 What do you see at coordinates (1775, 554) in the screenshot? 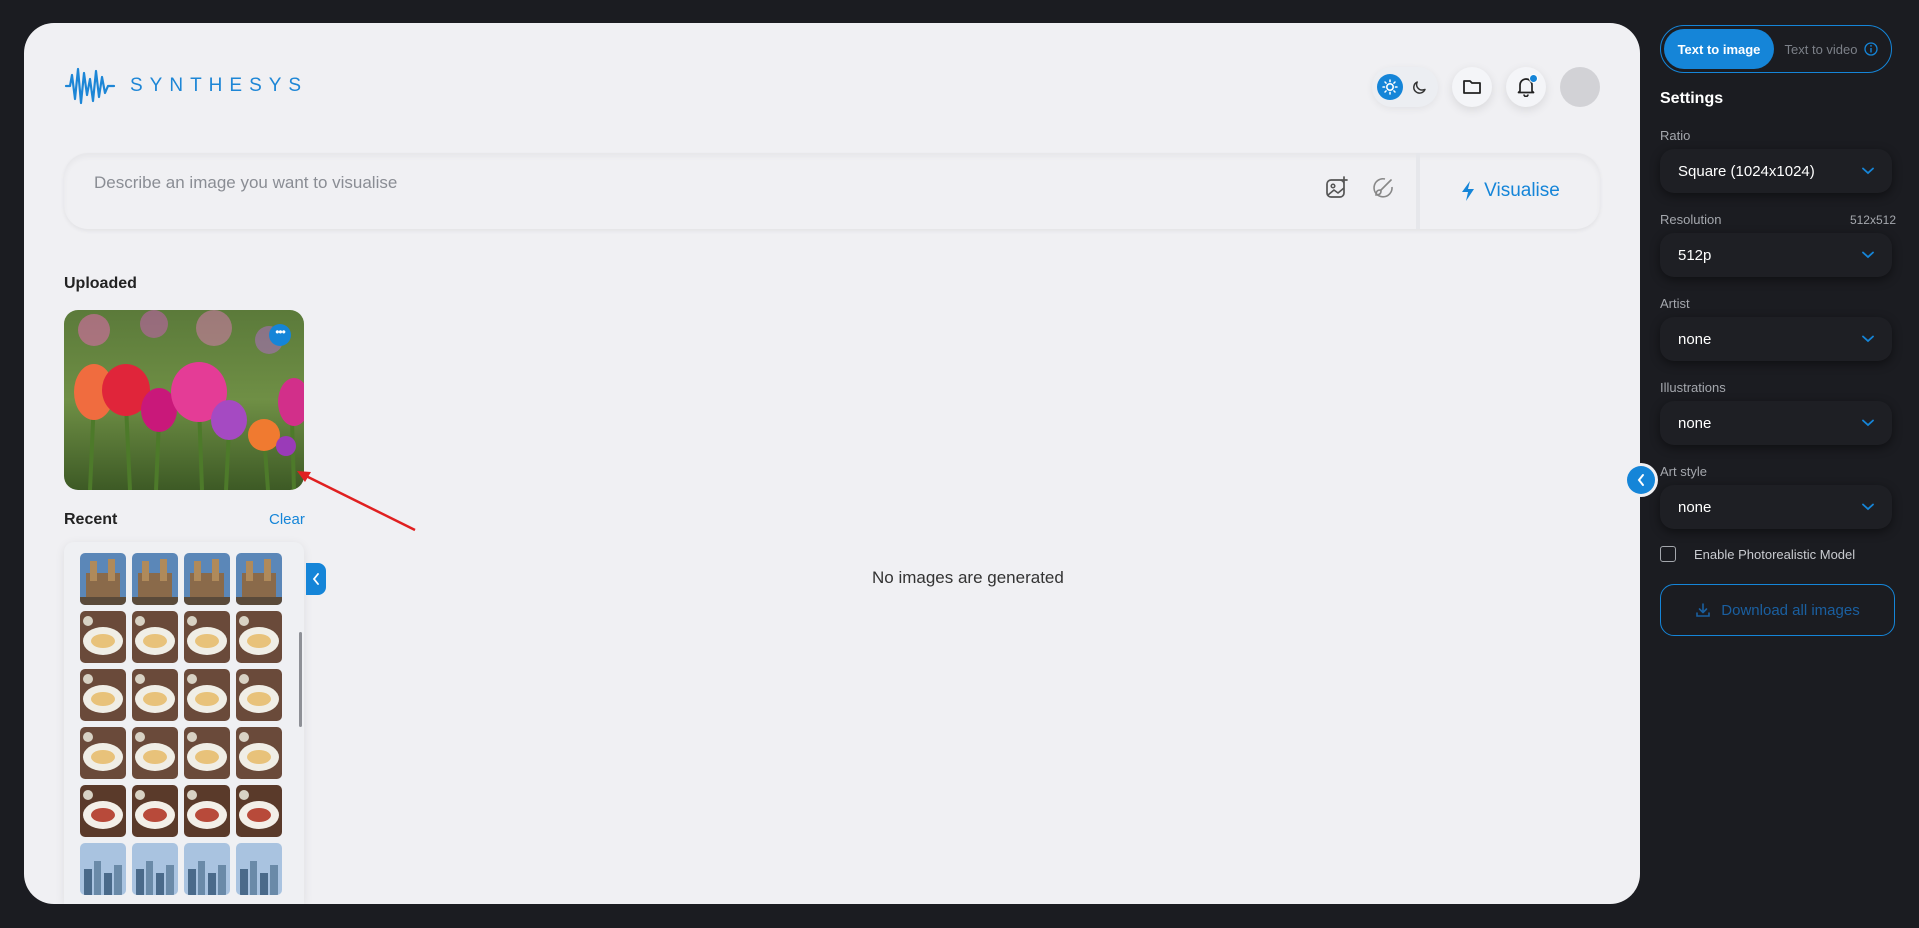
I see `photorealistic-label: Enable Photorealistic Model` at bounding box center [1775, 554].